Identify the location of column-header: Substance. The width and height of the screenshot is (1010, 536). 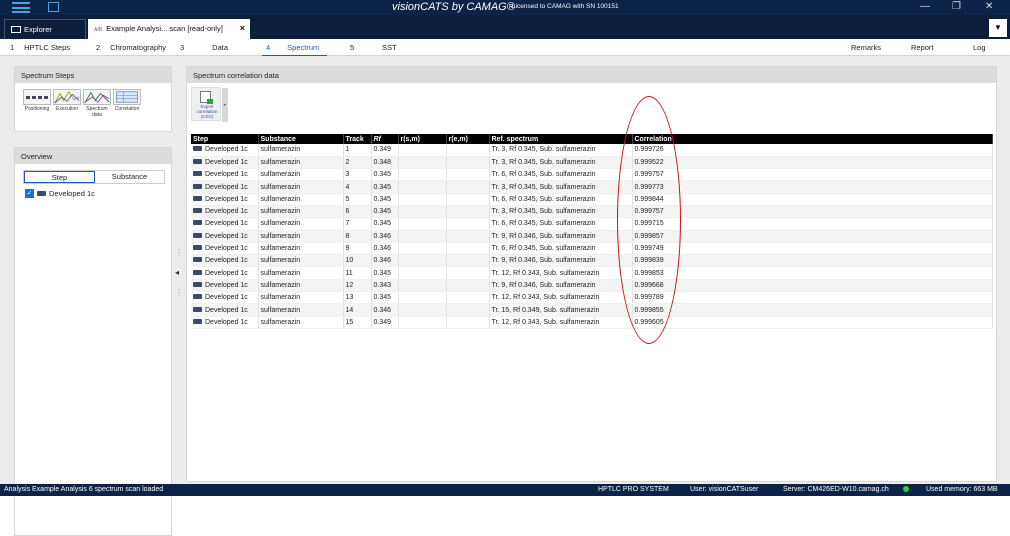
(301, 139).